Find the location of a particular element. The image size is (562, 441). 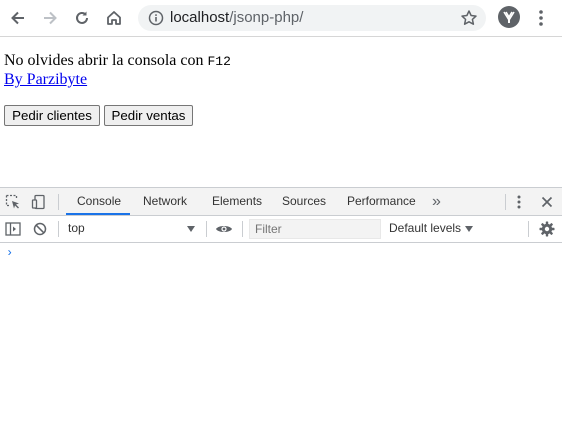

live-expression-button is located at coordinates (224, 229).